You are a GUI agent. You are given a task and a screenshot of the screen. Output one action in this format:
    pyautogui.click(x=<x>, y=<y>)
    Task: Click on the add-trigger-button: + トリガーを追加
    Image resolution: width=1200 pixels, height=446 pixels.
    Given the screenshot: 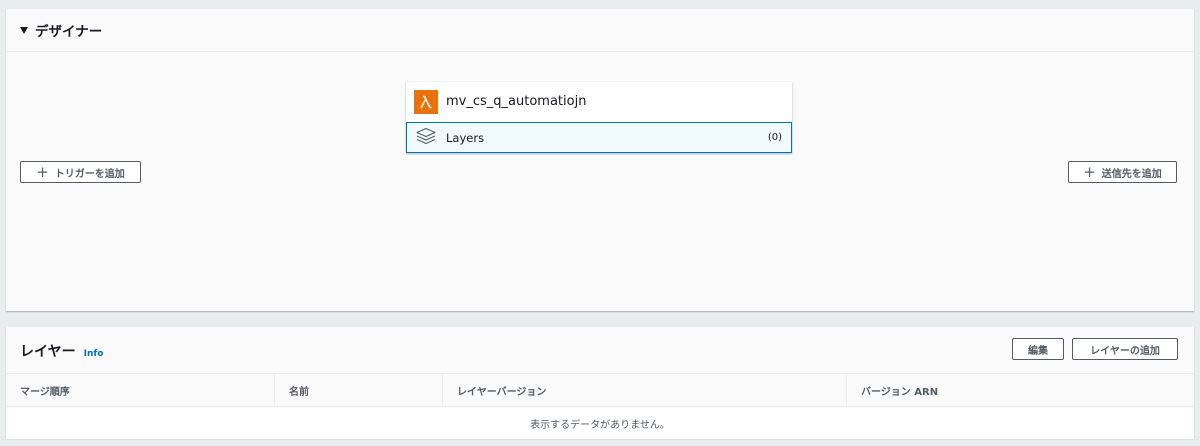 What is the action you would take?
    pyautogui.click(x=80, y=172)
    